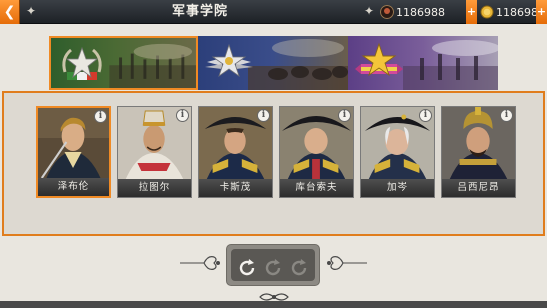  What do you see at coordinates (273, 304) in the screenshot?
I see `bottom-bar` at bounding box center [273, 304].